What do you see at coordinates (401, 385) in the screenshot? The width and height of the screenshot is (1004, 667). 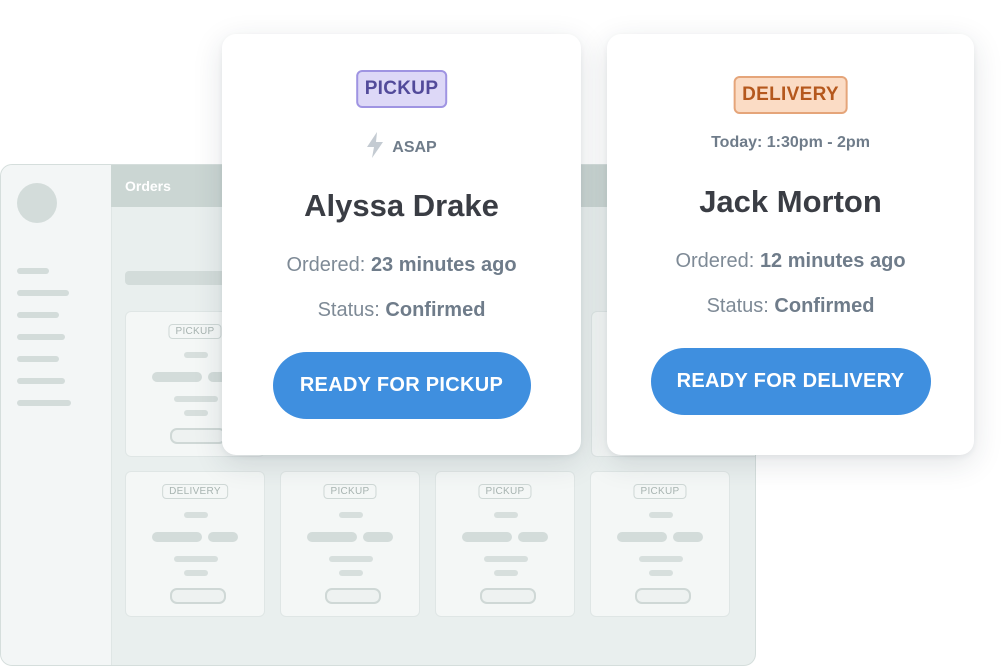 I see `ready-for-pickup-button: READY FOR PICKUP` at bounding box center [401, 385].